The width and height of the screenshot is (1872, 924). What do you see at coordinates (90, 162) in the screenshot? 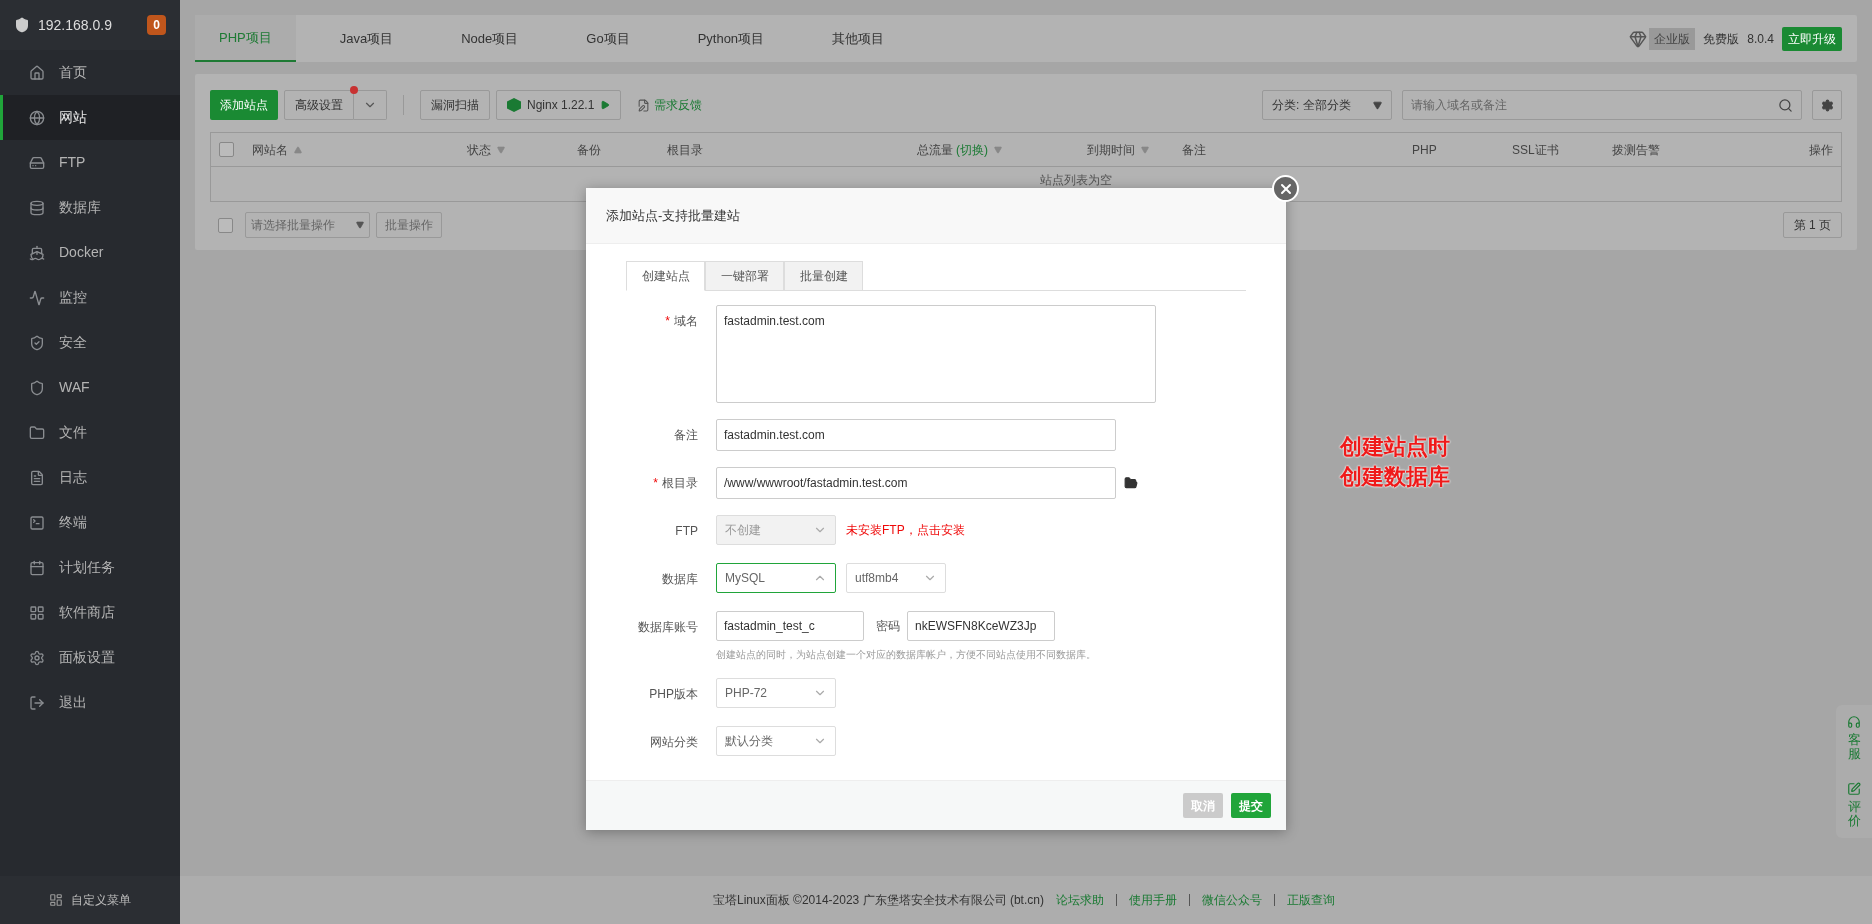
I see `sidebar-item: FTP` at bounding box center [90, 162].